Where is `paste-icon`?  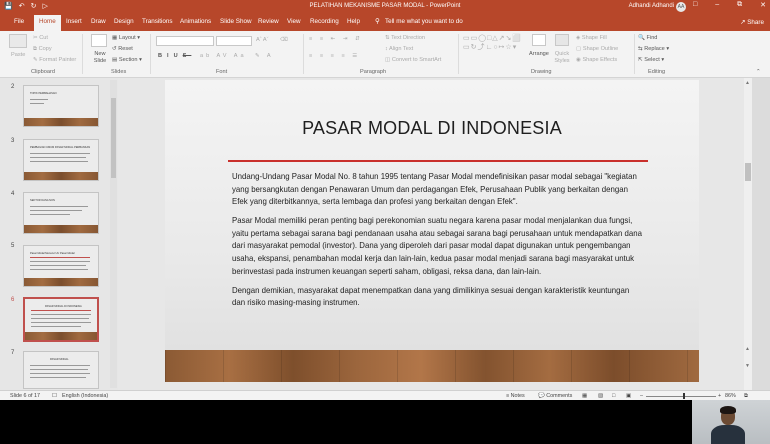
paste-icon is located at coordinates (18, 41).